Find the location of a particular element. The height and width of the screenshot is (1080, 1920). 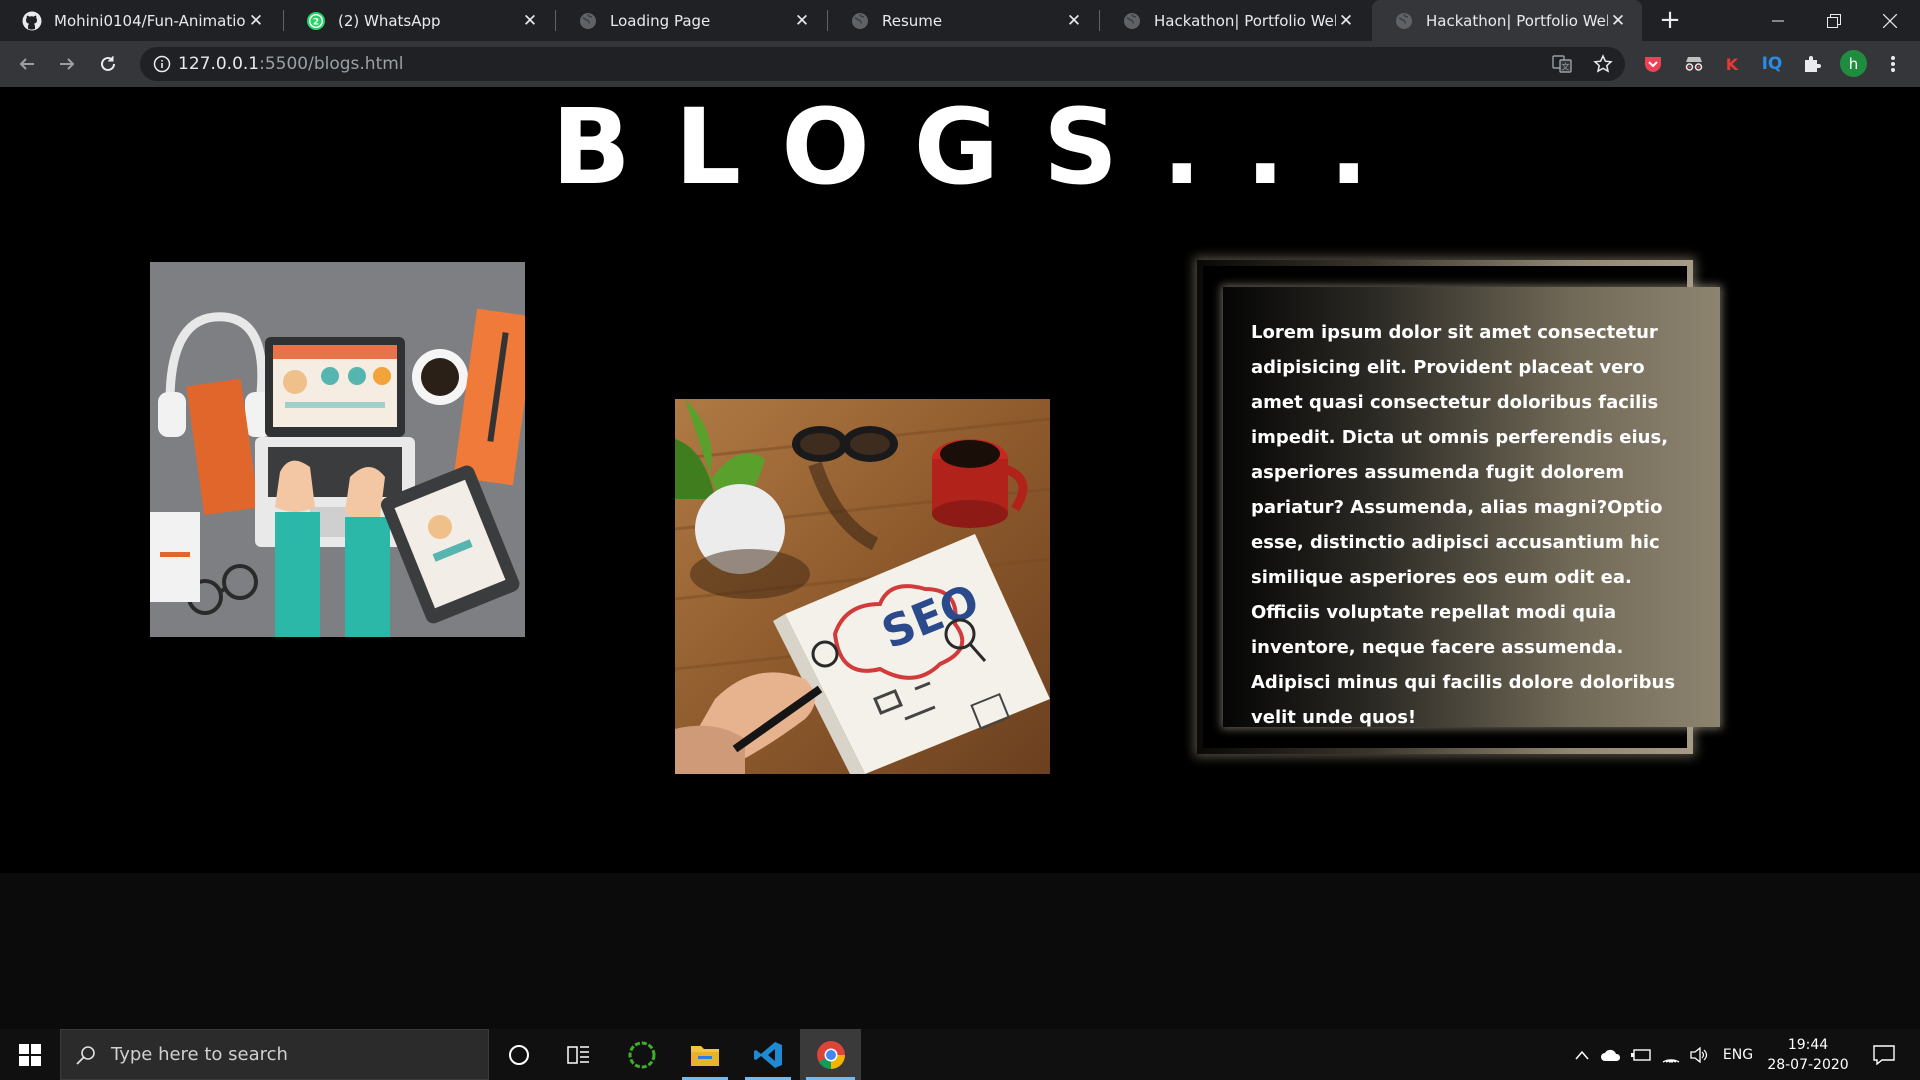

onedrive-button is located at coordinates (1611, 1054).